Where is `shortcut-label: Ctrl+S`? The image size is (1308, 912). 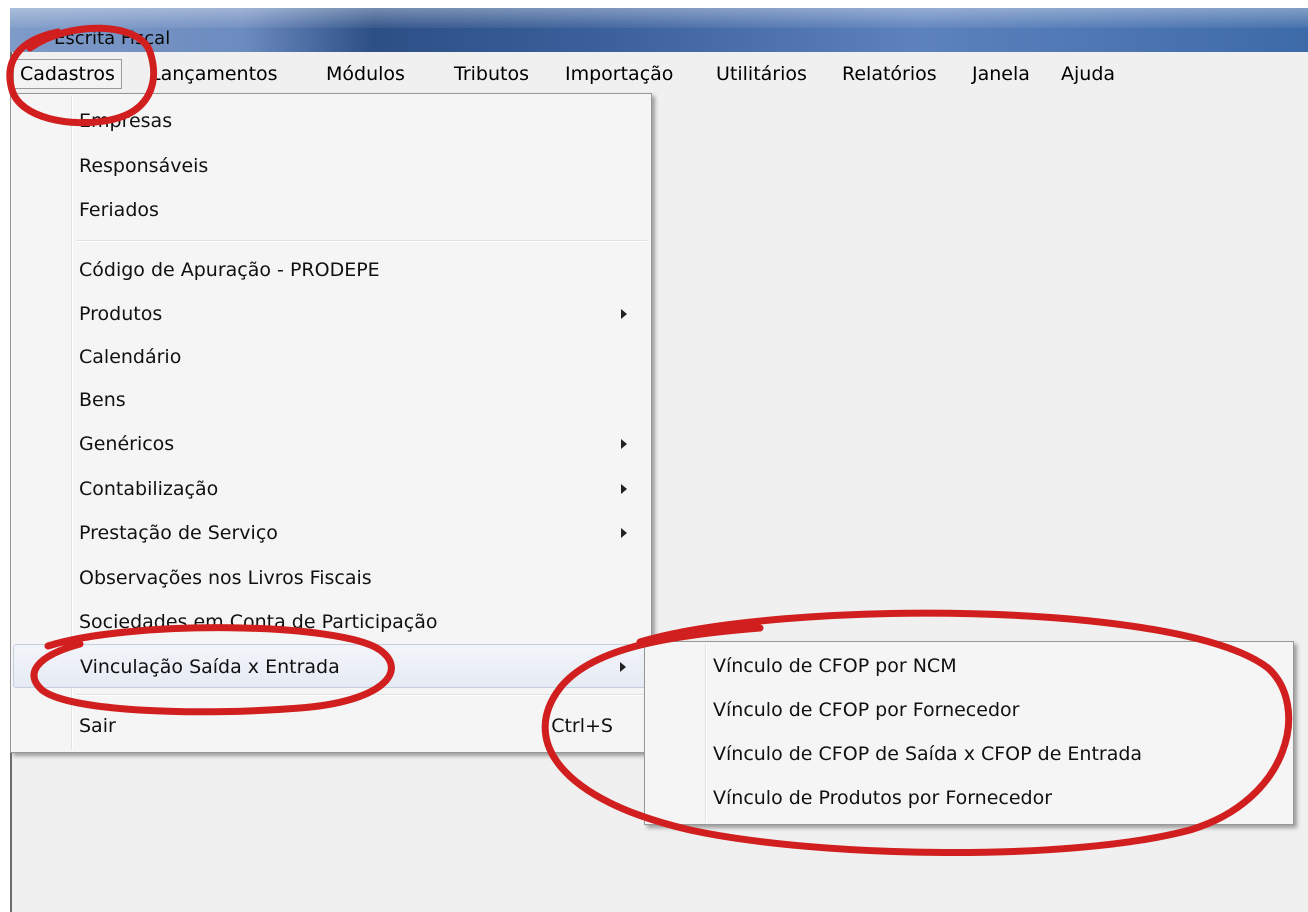
shortcut-label: Ctrl+S is located at coordinates (582, 726).